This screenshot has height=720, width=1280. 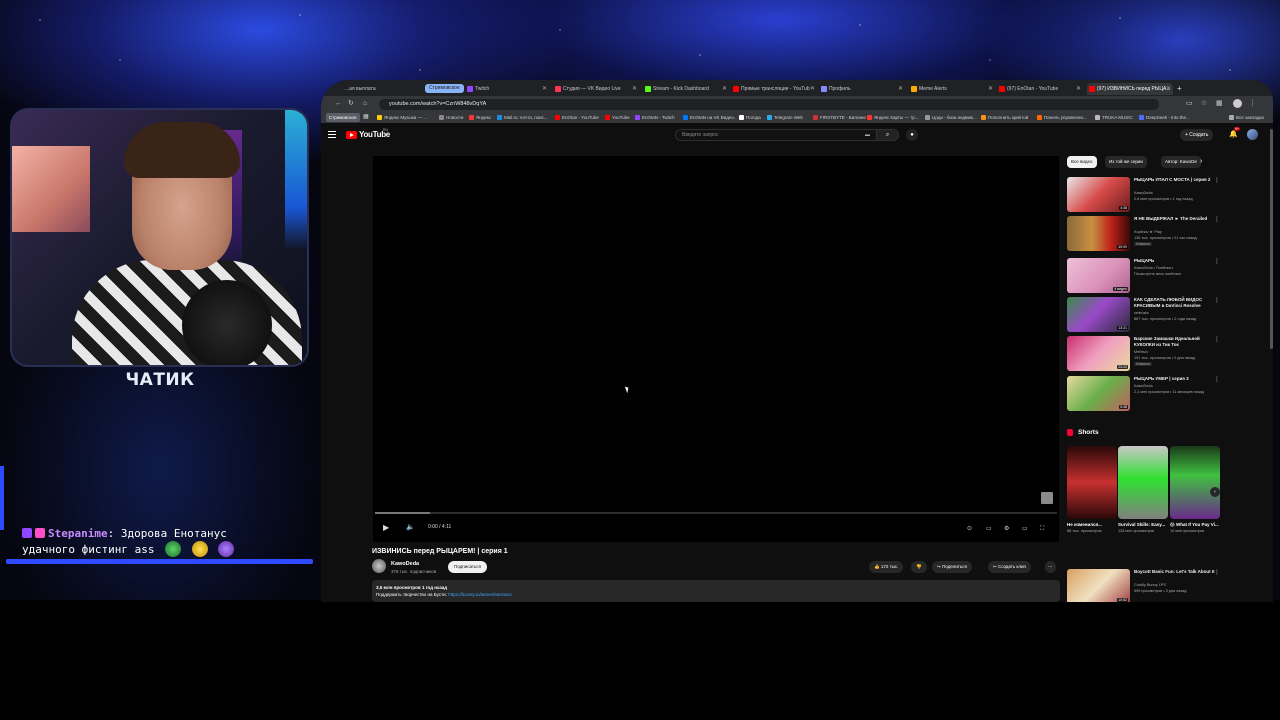 What do you see at coordinates (952, 567) in the screenshot?
I see `share-button: ↪ Поделиться` at bounding box center [952, 567].